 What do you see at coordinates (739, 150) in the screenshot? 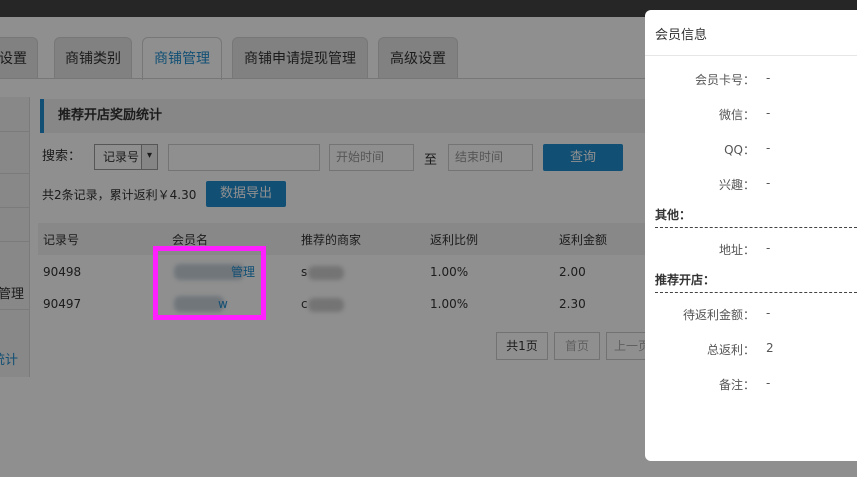
I see `qq-label: QQ：` at bounding box center [739, 150].